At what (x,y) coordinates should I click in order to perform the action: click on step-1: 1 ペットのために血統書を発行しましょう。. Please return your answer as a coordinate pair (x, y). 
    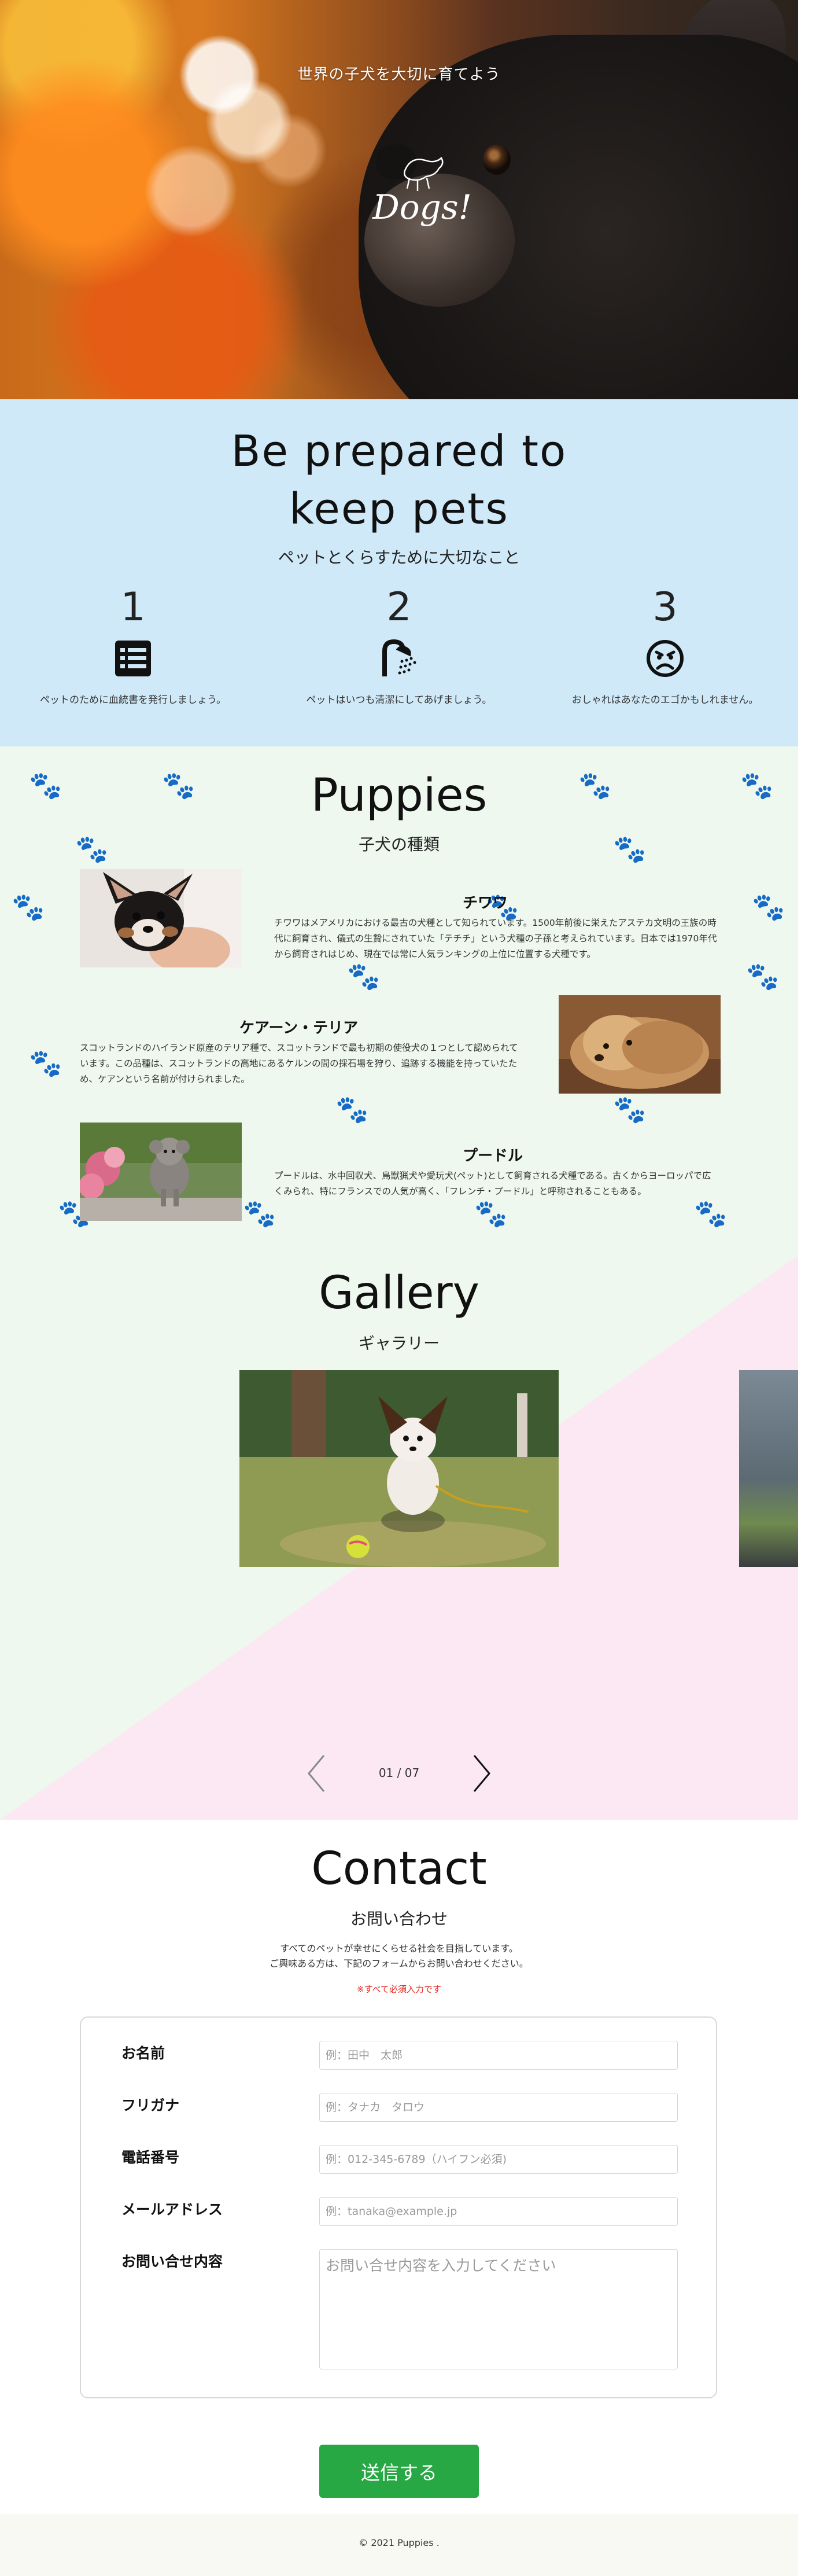
    Looking at the image, I should click on (133, 645).